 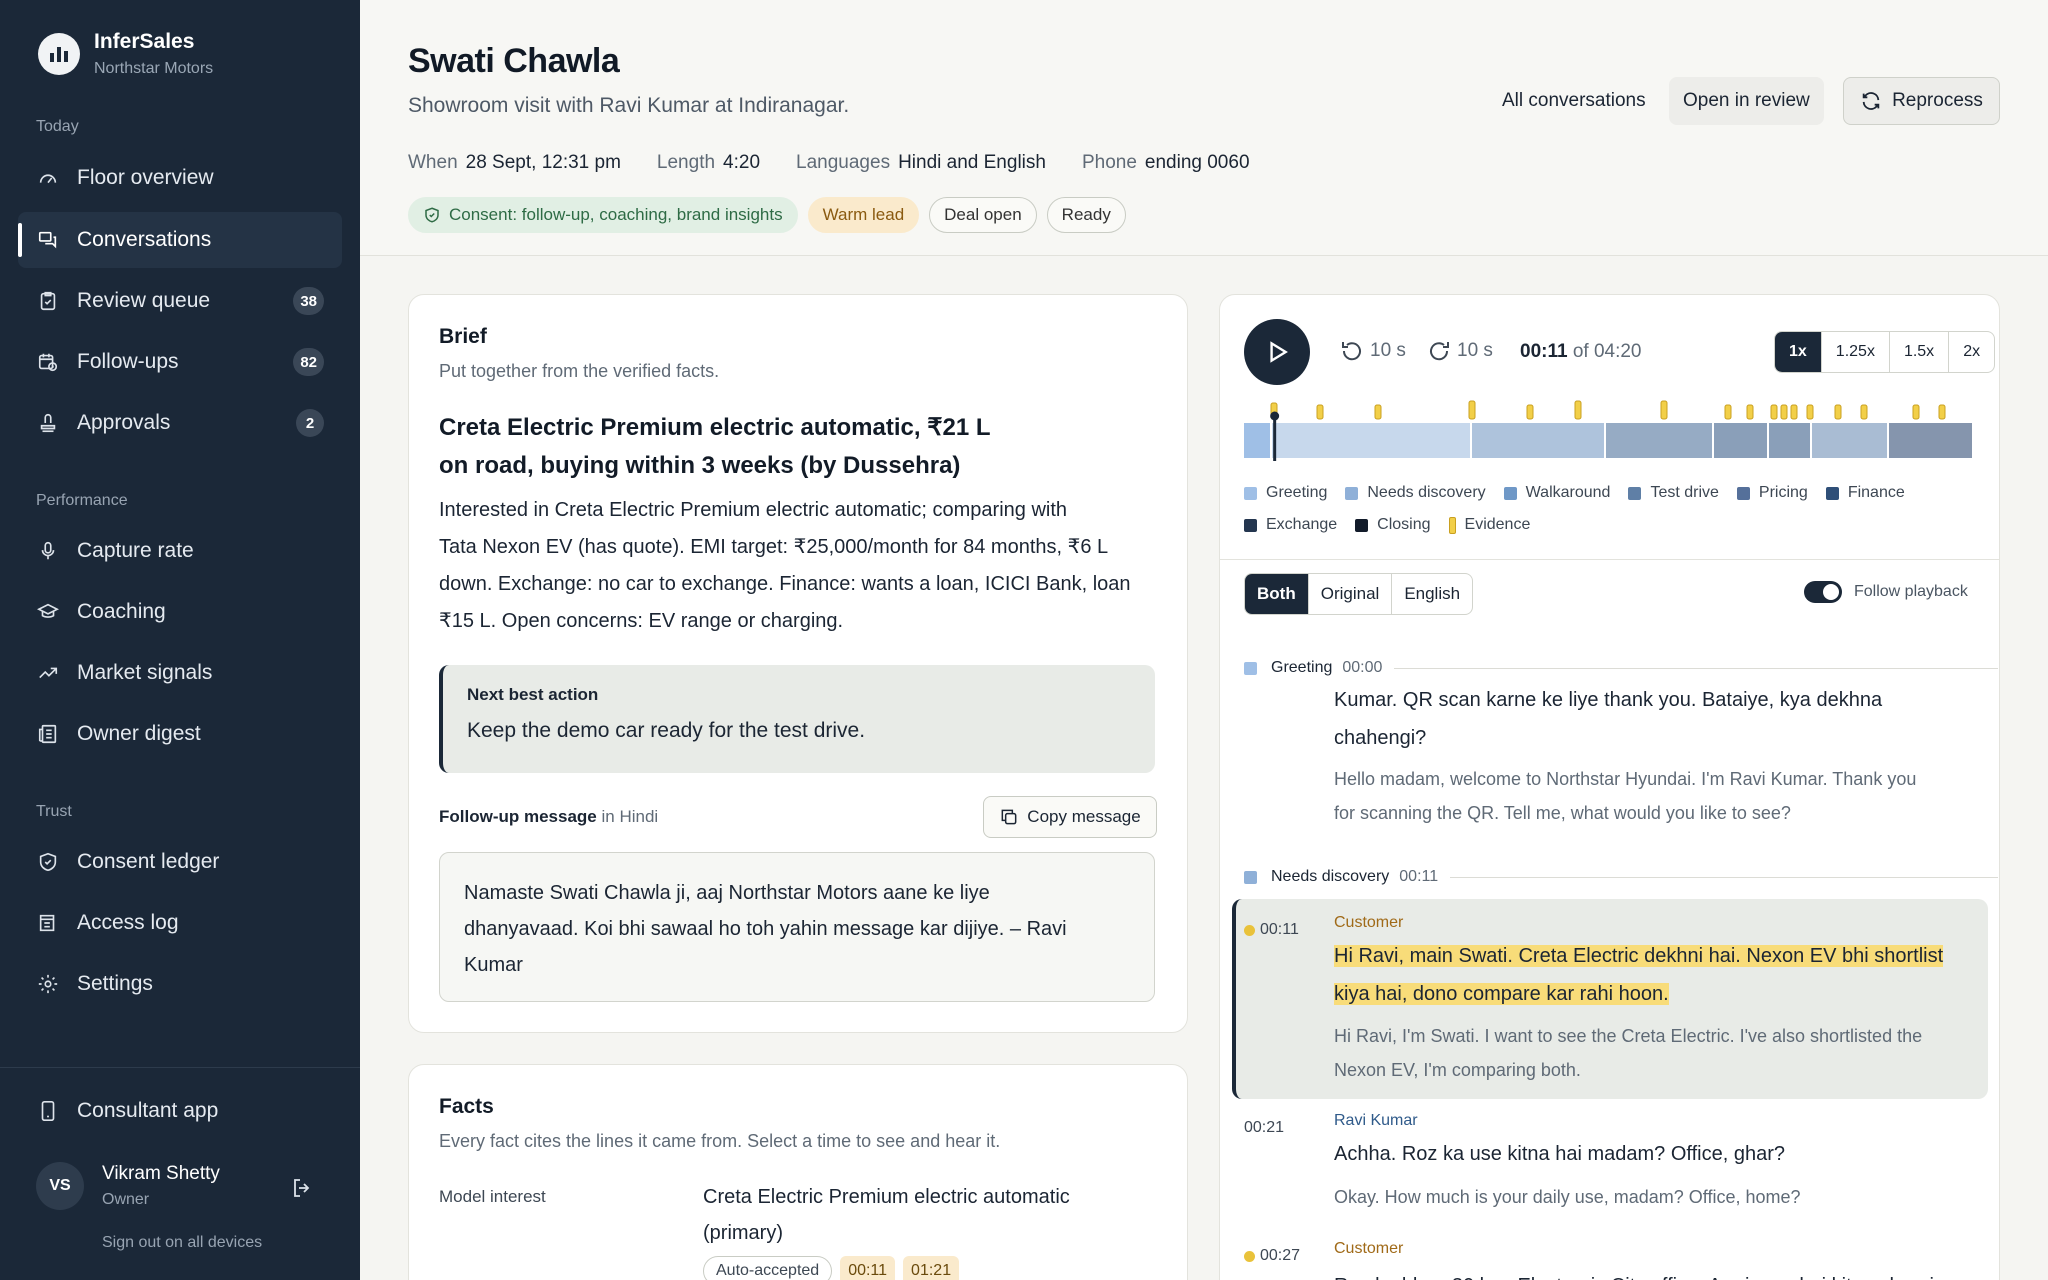 What do you see at coordinates (128, 1186) in the screenshot?
I see `user-profile: VS Vikram Shetty Owner` at bounding box center [128, 1186].